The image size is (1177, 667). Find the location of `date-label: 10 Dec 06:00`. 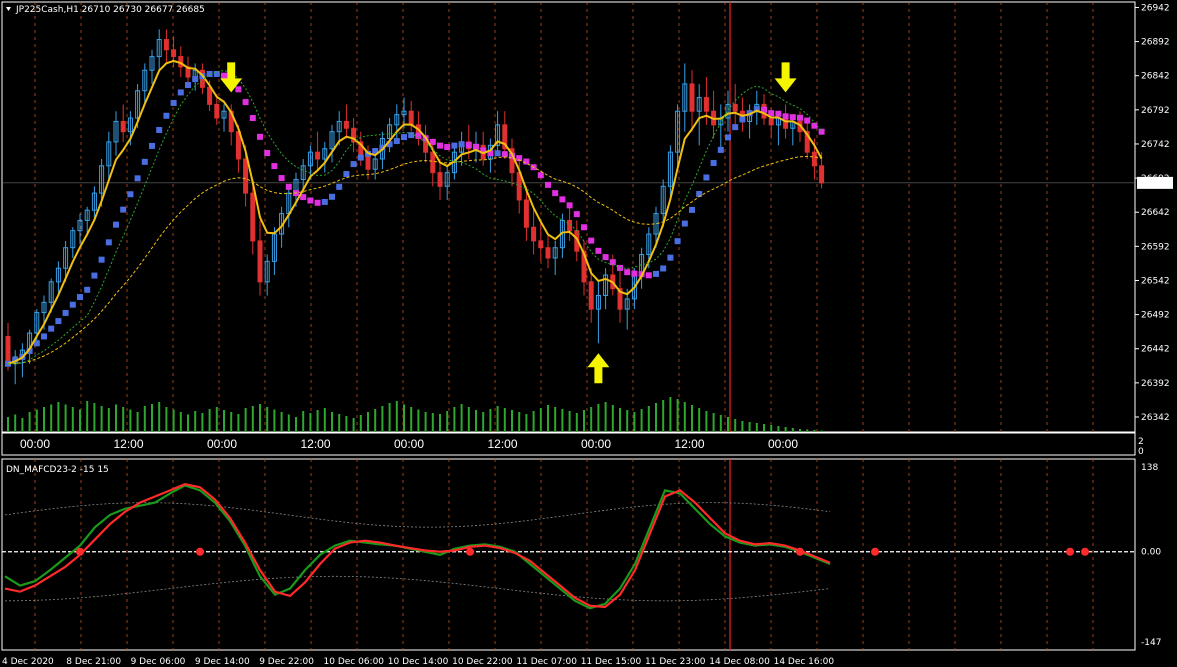

date-label: 10 Dec 06:00 is located at coordinates (354, 662).